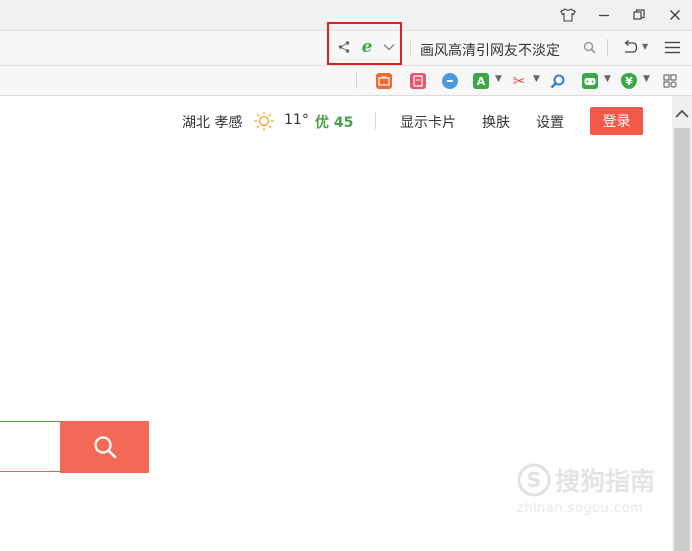  I want to click on apps-grid-icon, so click(670, 81).